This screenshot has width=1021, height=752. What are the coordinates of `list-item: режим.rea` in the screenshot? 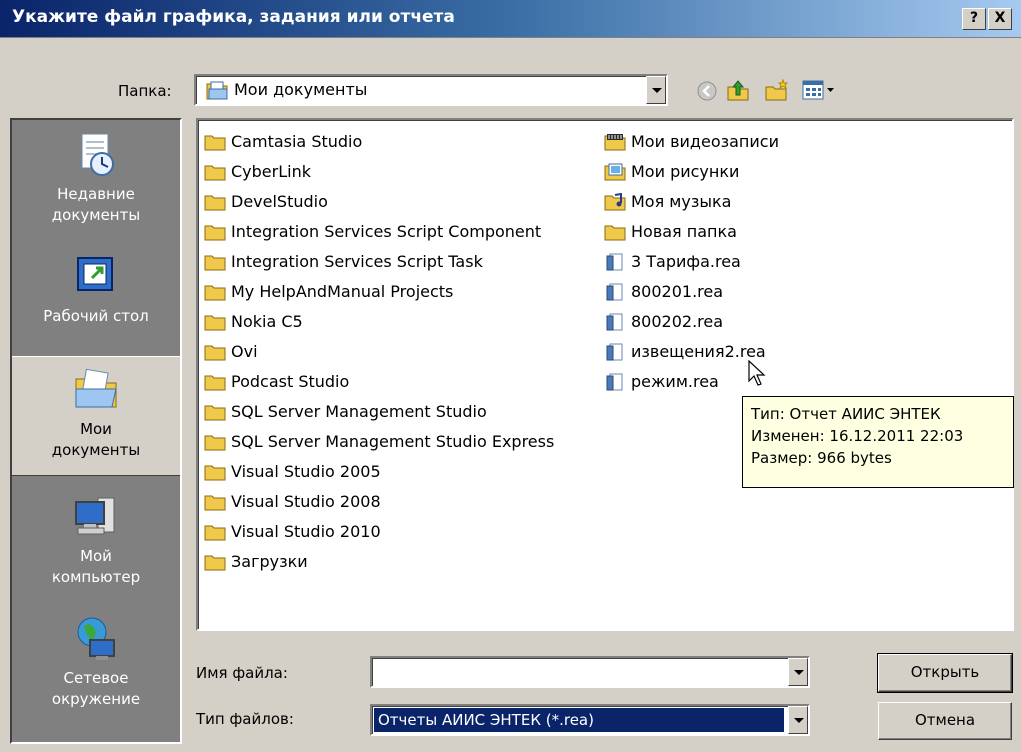 It's located at (659, 382).